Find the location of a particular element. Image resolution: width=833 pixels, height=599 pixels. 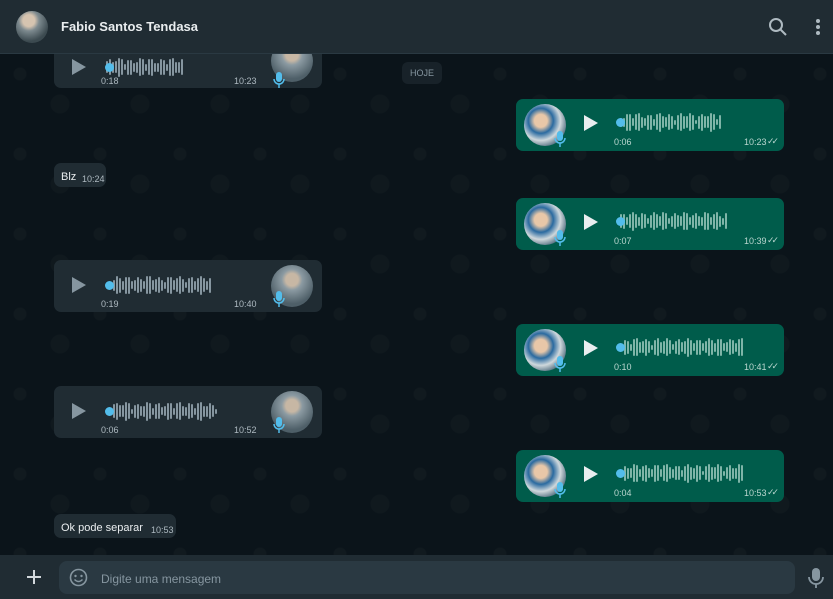

text-message: Blz 10:24 is located at coordinates (80, 175).